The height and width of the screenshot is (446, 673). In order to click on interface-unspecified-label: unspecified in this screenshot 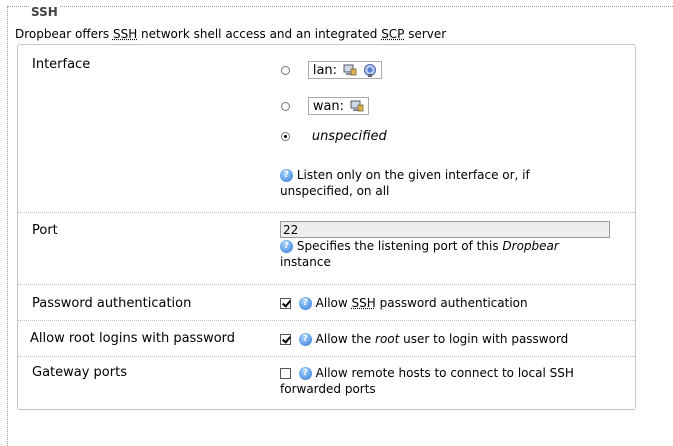, I will do `click(349, 136)`.